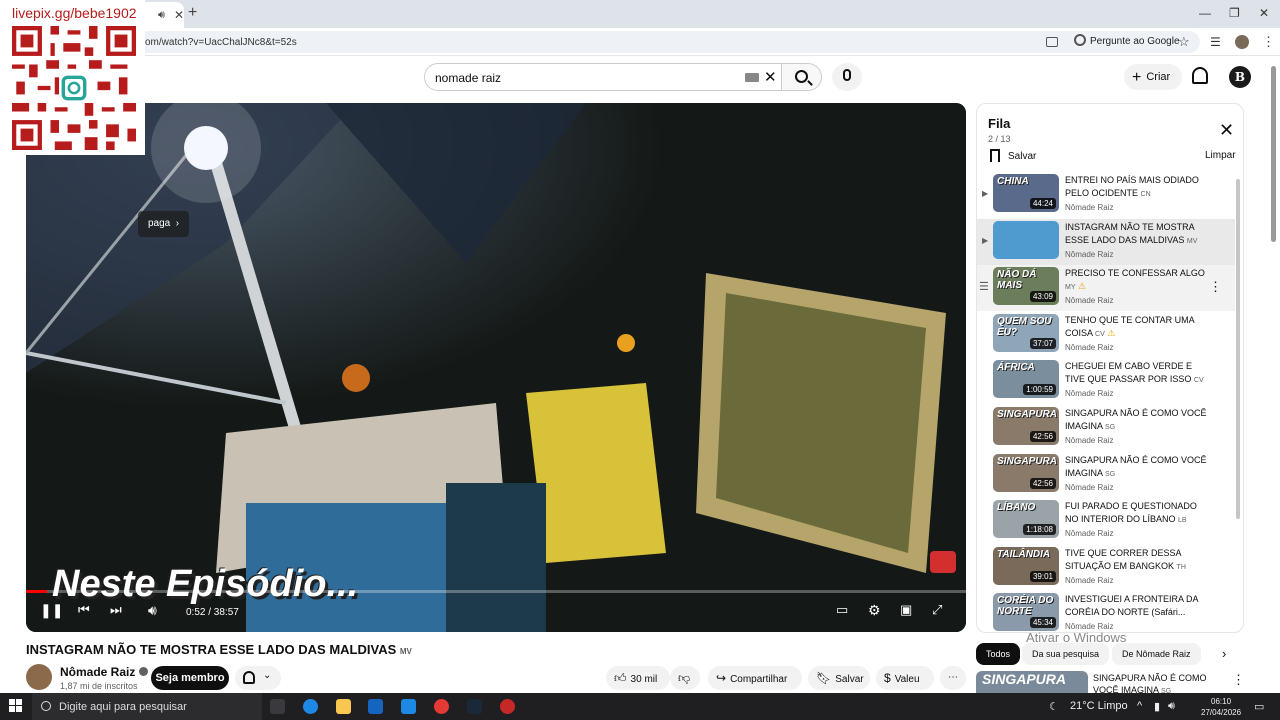  Describe the element at coordinates (39, 677) in the screenshot. I see `channel-avatar` at that location.